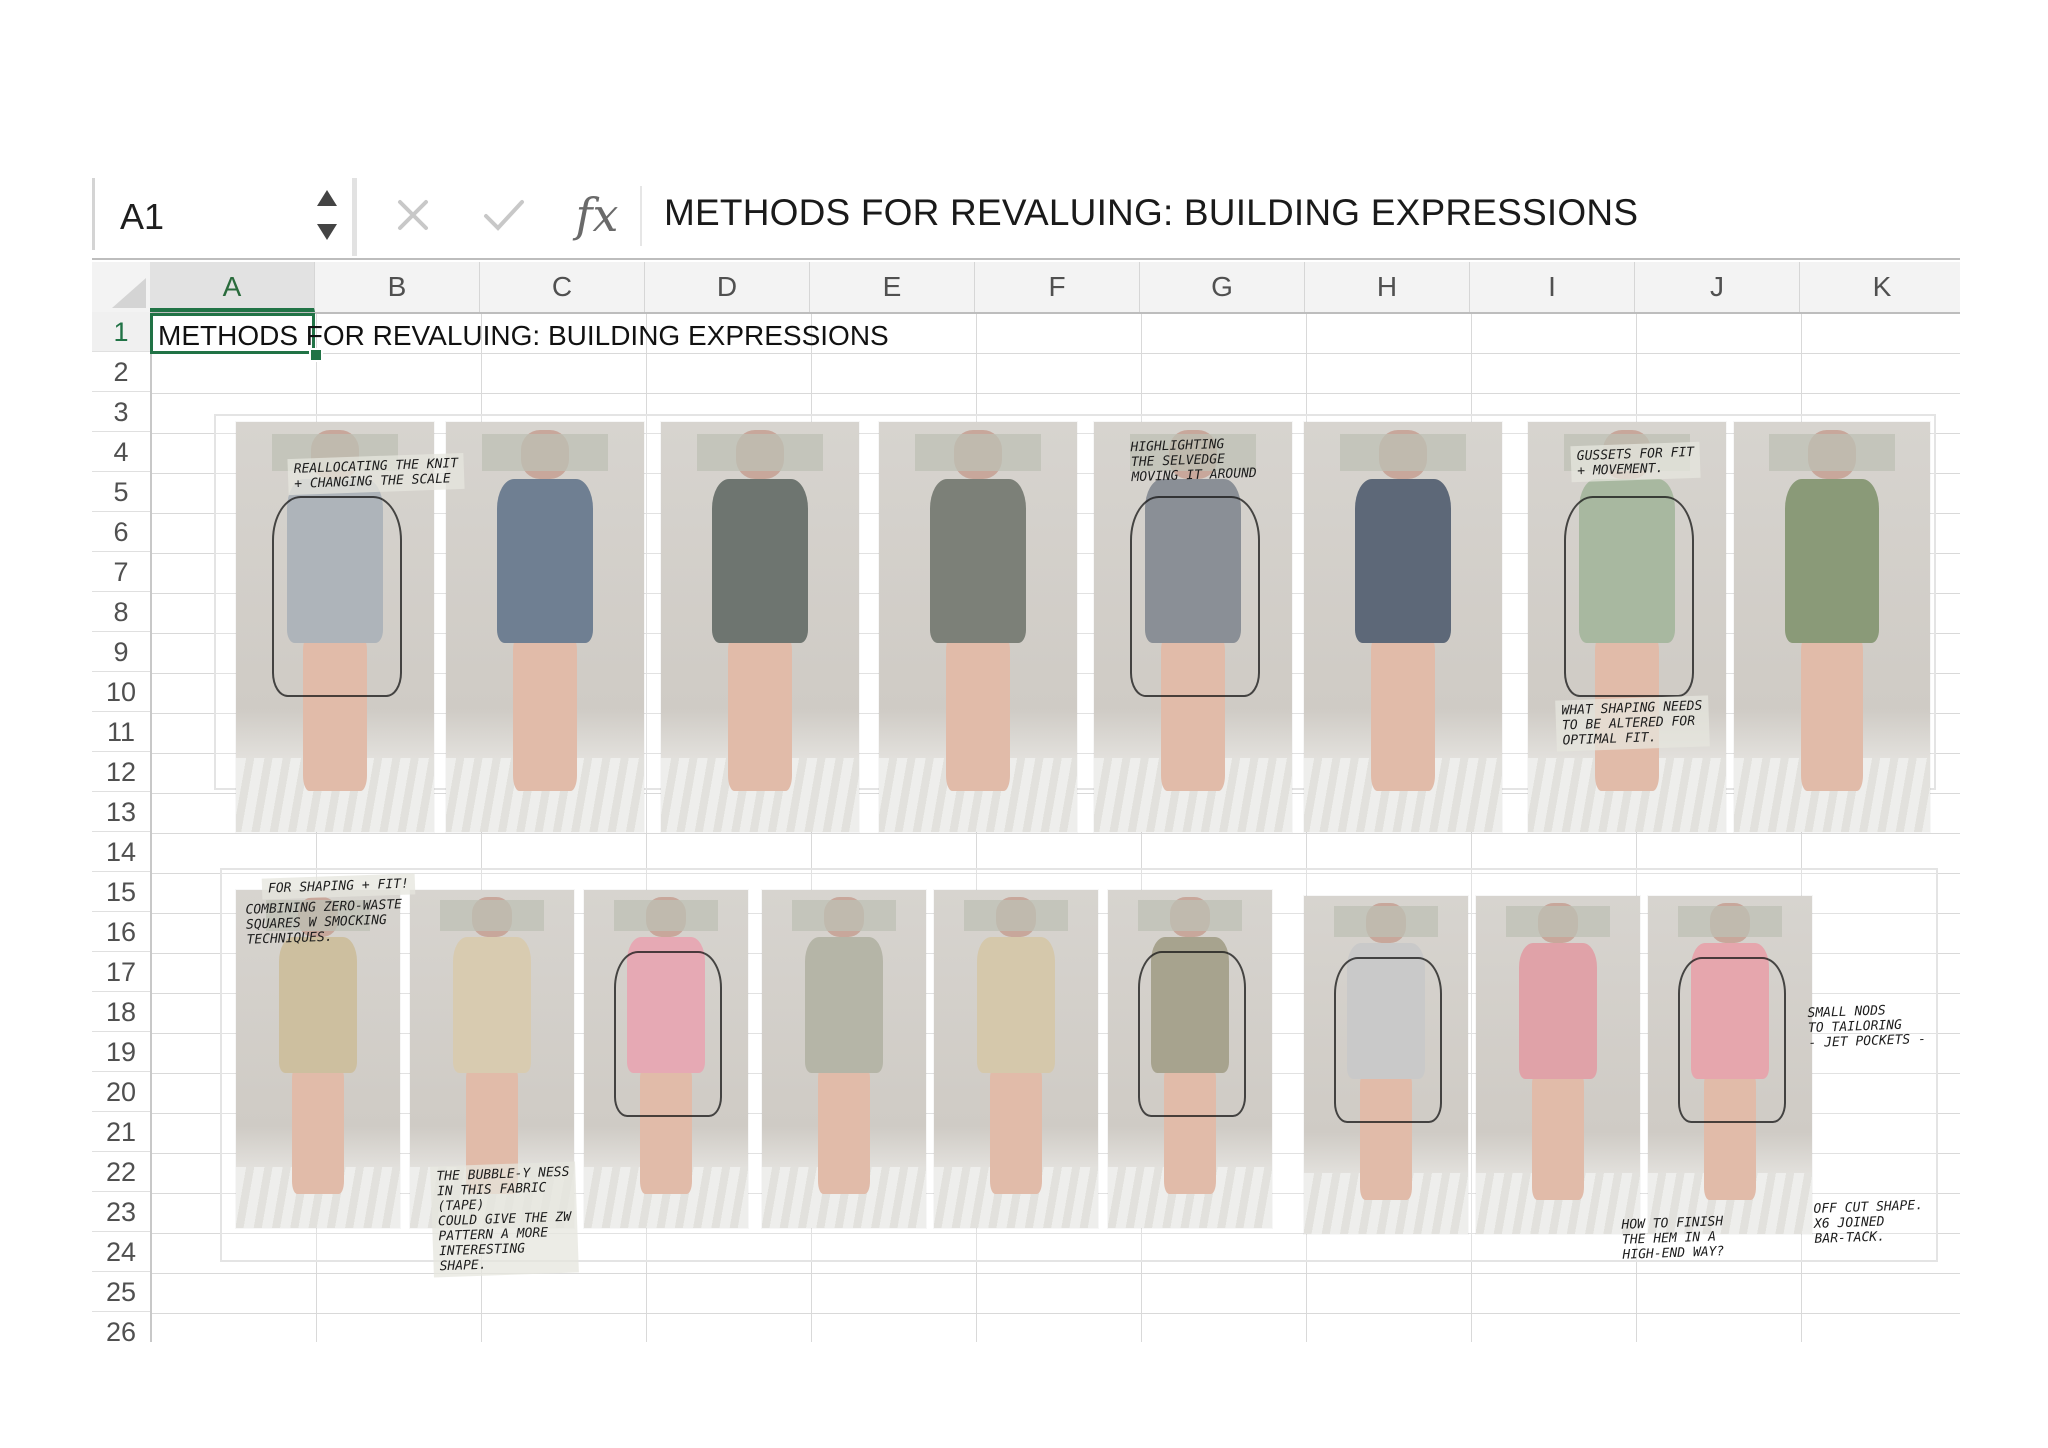  Describe the element at coordinates (1880, 287) in the screenshot. I see `column-header-k: K` at that location.